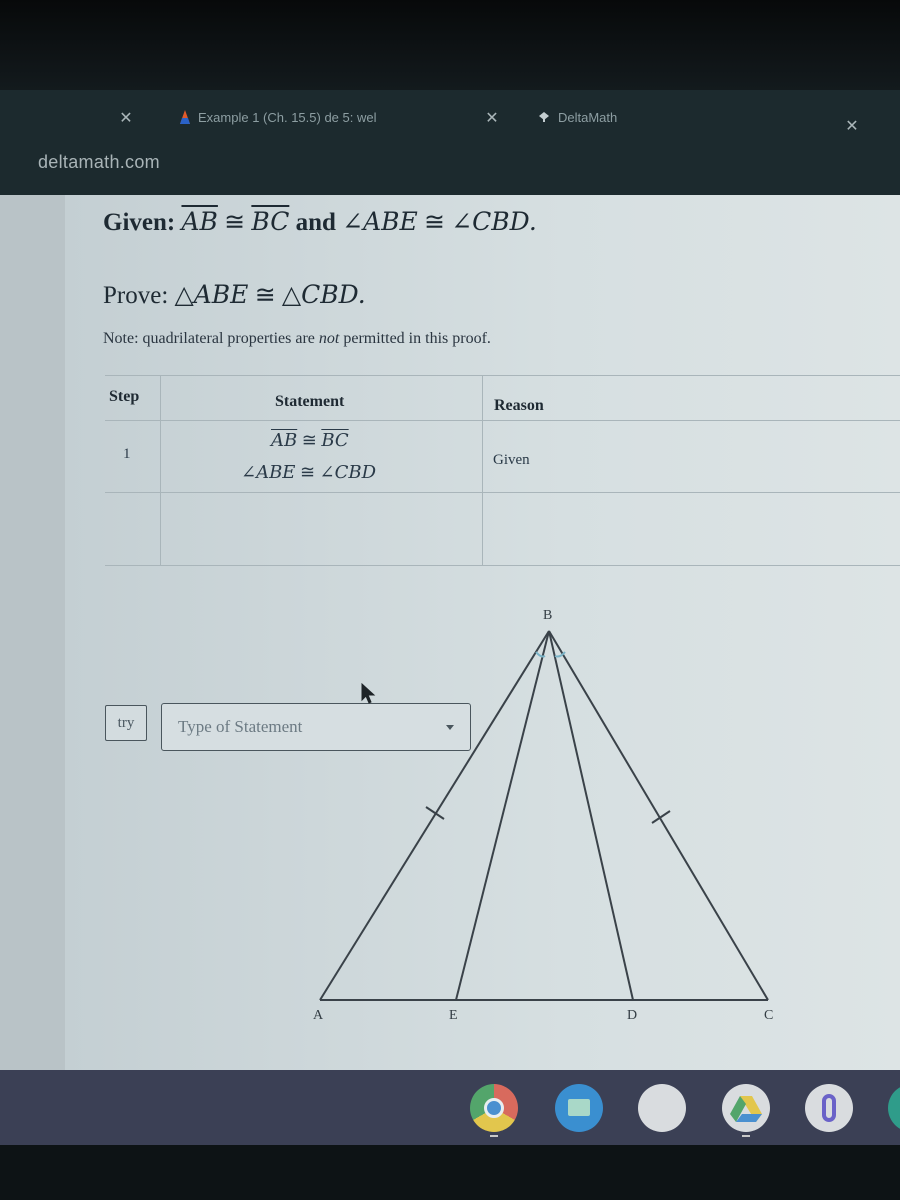  I want to click on drive-icon, so click(746, 1108).